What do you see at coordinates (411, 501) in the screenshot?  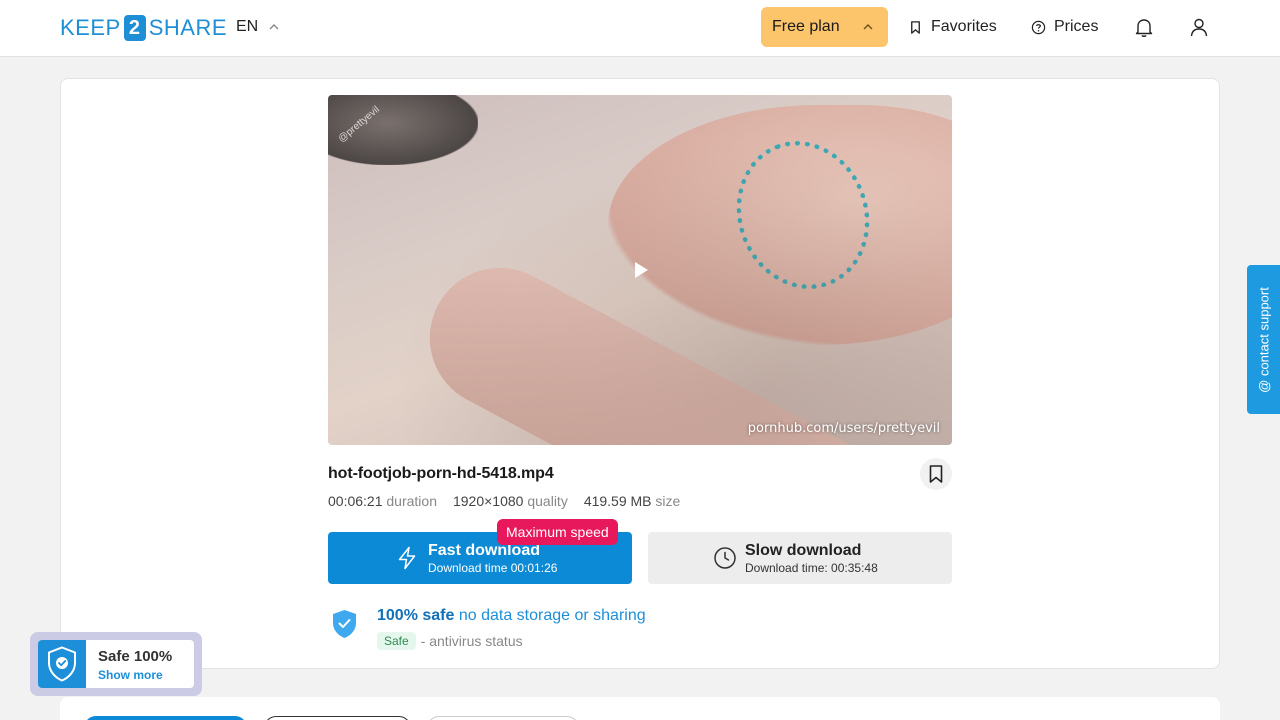 I see `duration-label: duration` at bounding box center [411, 501].